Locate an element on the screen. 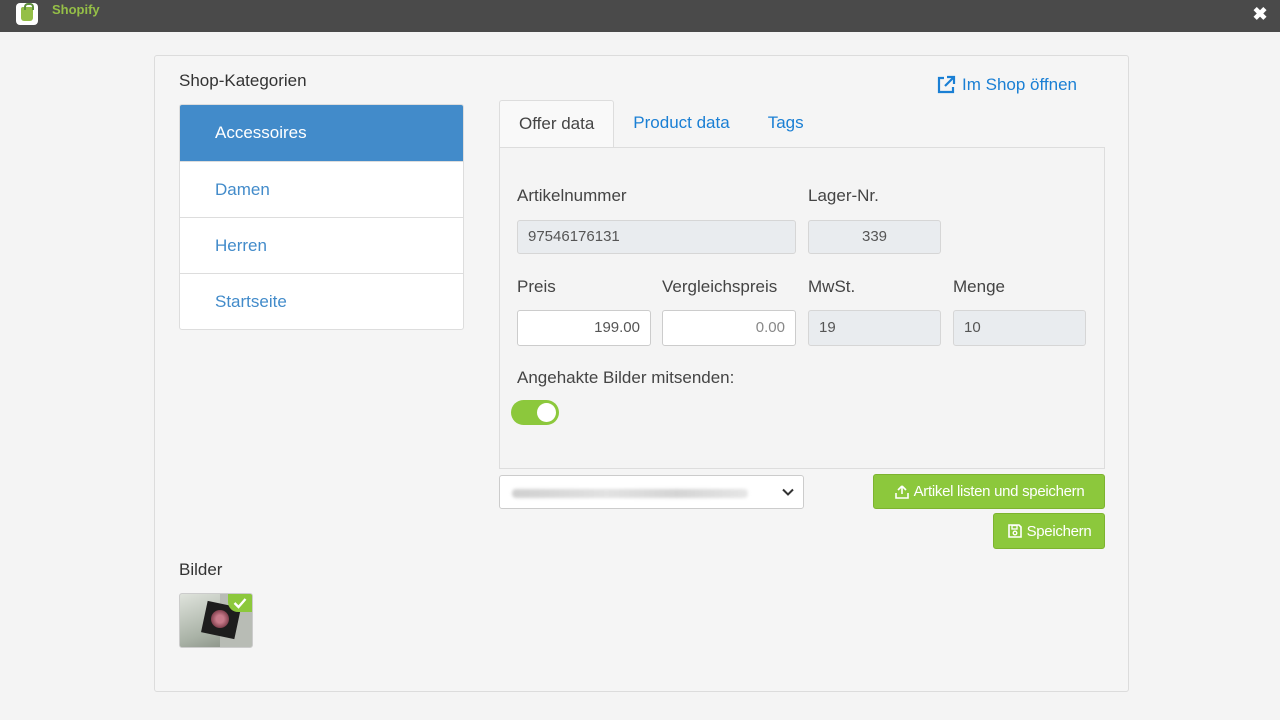  send-images-label: Angehakte Bilder mitsenden: is located at coordinates (626, 377).